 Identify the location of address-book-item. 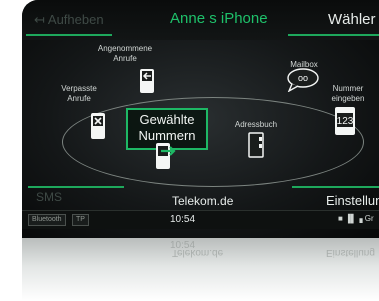
(256, 147).